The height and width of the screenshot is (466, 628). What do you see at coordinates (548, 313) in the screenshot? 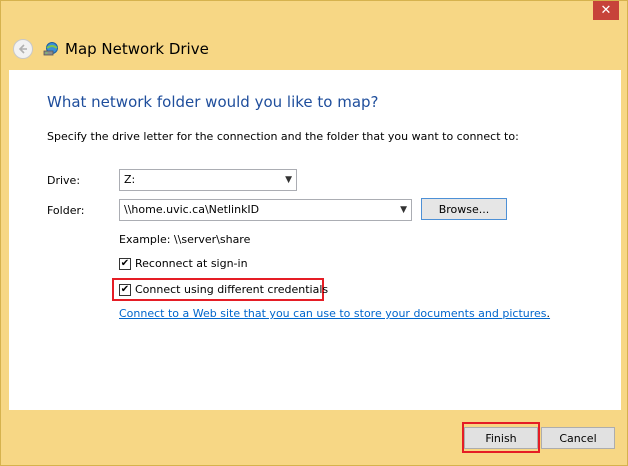
I see `link-period: .` at bounding box center [548, 313].